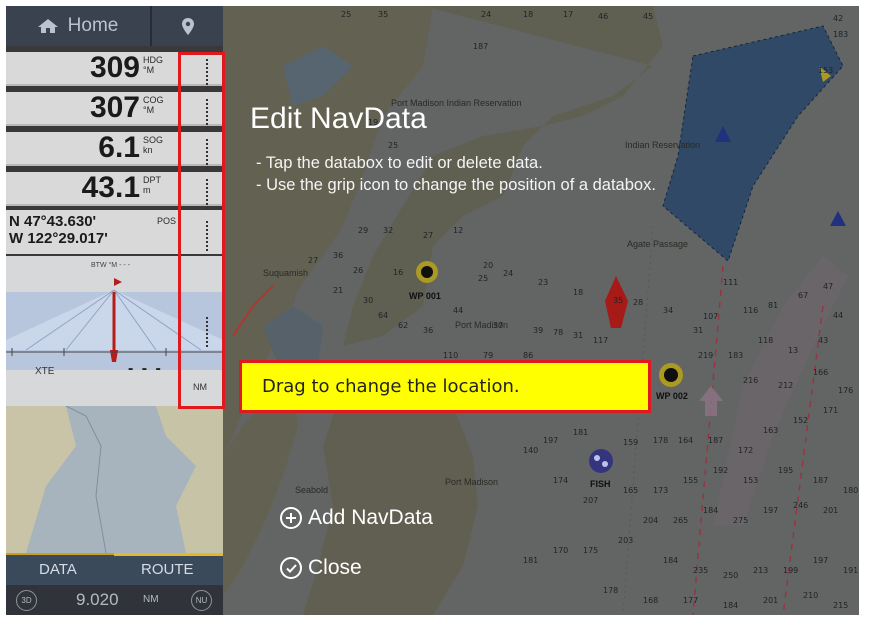  I want to click on overlay-title: Edit NavData, so click(338, 118).